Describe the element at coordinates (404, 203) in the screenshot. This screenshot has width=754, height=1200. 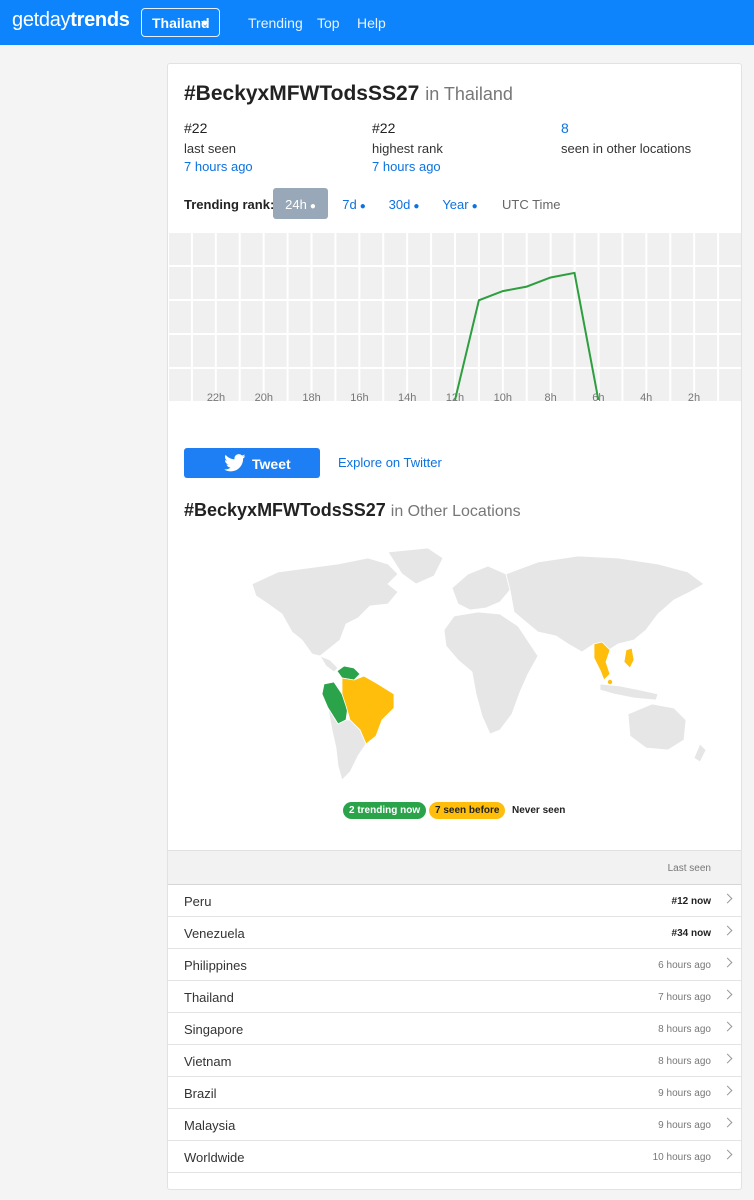
I see `tab-30d: 30d ●` at that location.